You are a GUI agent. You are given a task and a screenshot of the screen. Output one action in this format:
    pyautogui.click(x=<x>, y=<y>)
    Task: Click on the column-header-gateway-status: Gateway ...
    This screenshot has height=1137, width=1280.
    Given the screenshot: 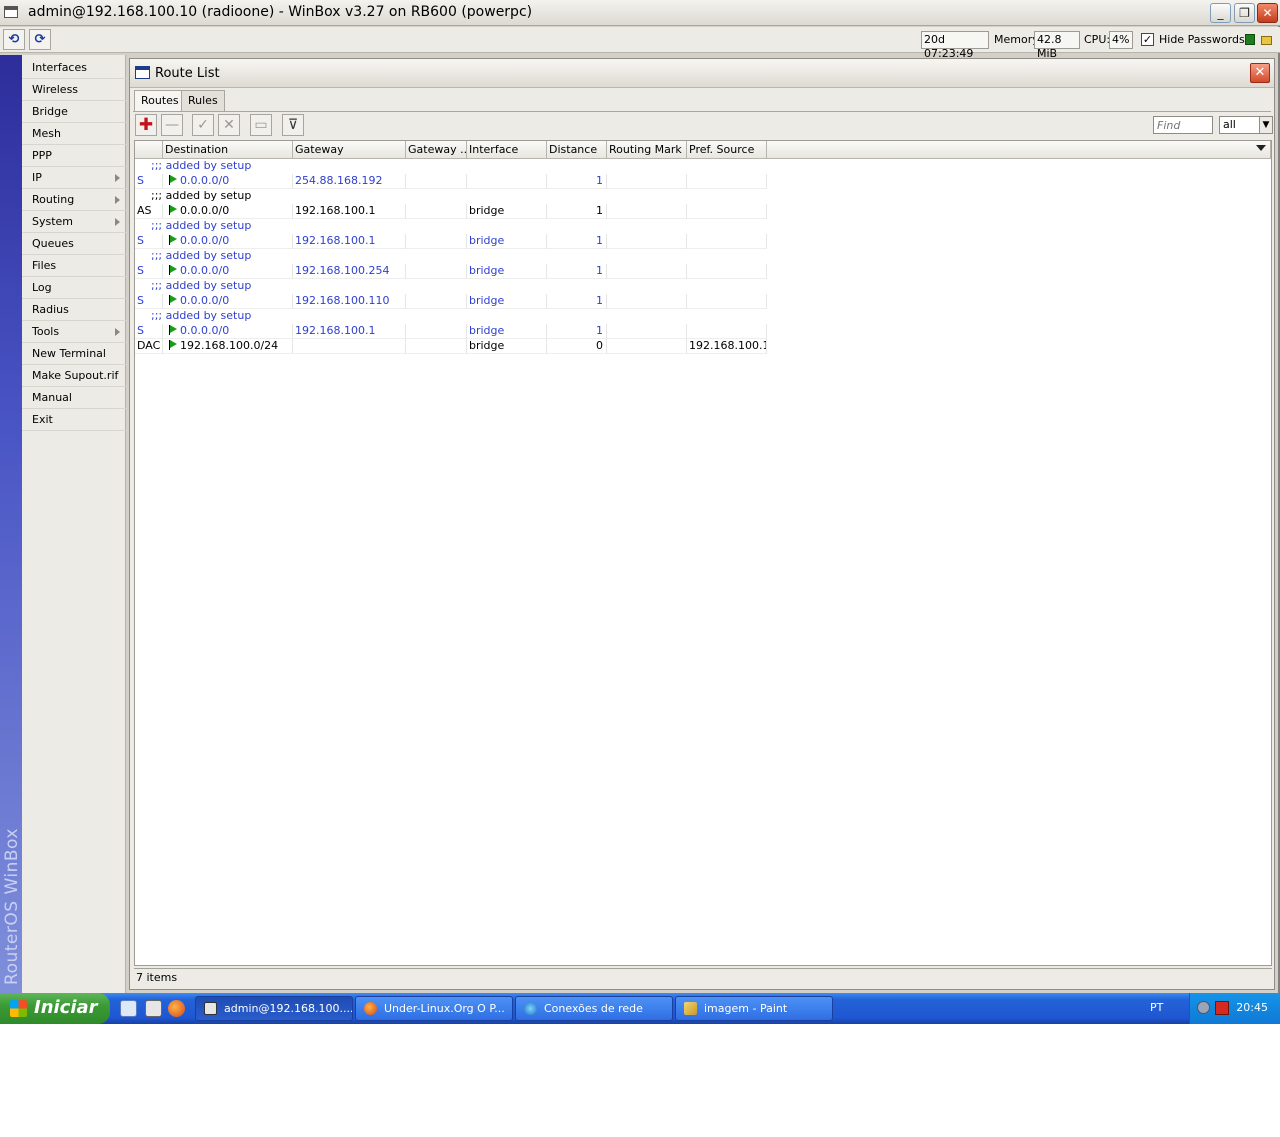 What is the action you would take?
    pyautogui.click(x=436, y=150)
    